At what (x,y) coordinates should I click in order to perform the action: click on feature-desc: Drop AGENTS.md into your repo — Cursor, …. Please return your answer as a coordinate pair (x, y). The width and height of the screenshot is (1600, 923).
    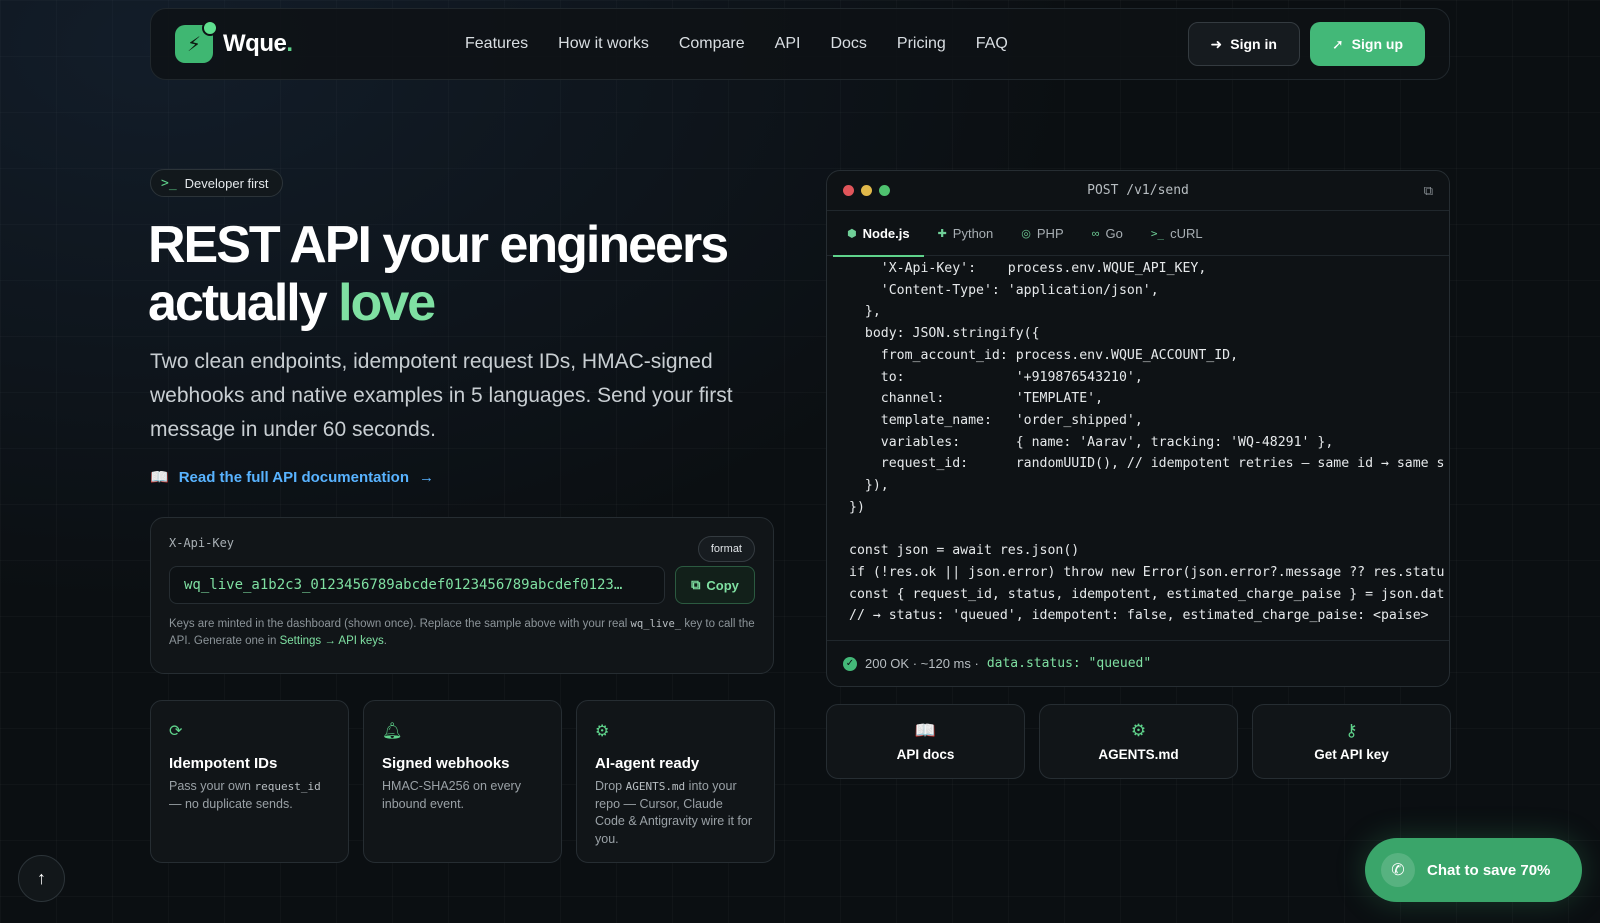
    Looking at the image, I should click on (674, 812).